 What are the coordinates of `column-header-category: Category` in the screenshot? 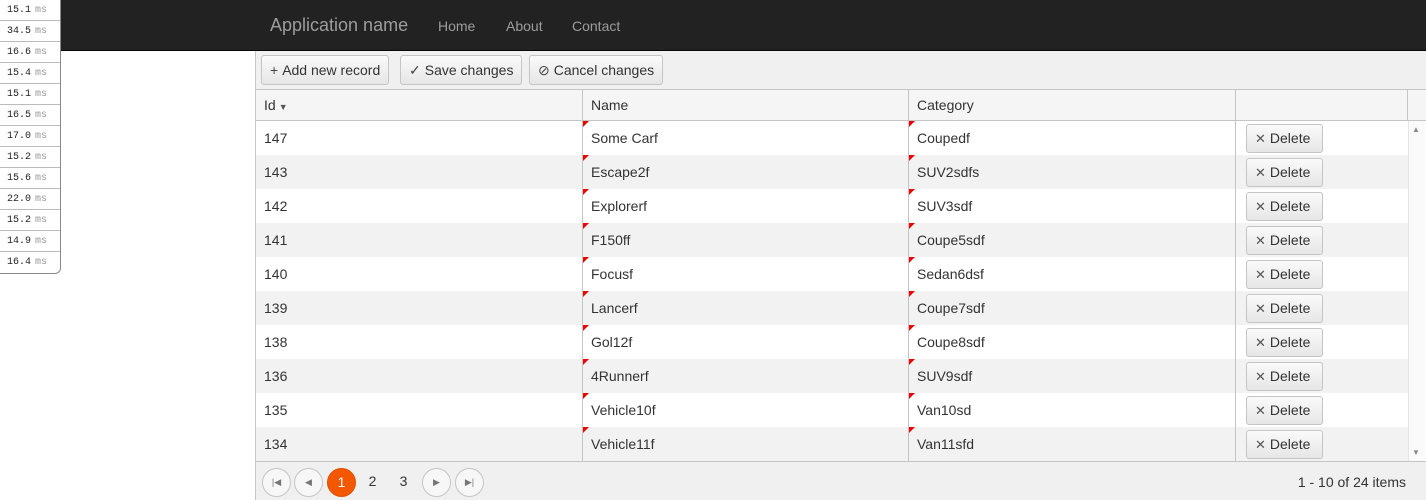 It's located at (1072, 105).